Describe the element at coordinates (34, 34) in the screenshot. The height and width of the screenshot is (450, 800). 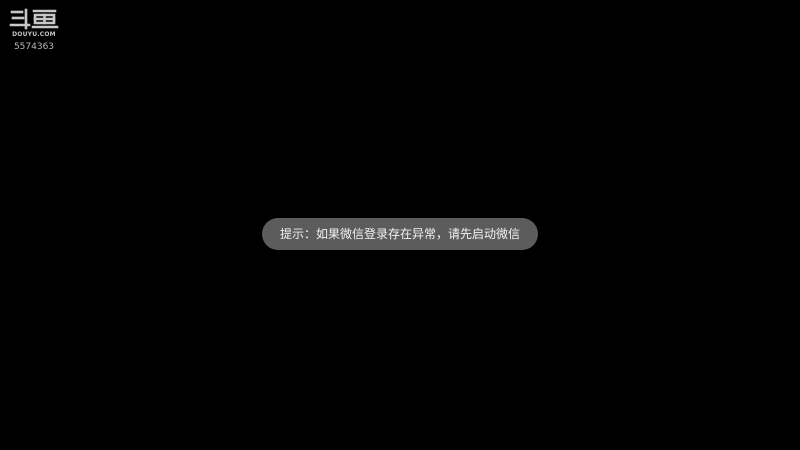
I see `logo-domain-text: DOUYU.COM` at that location.